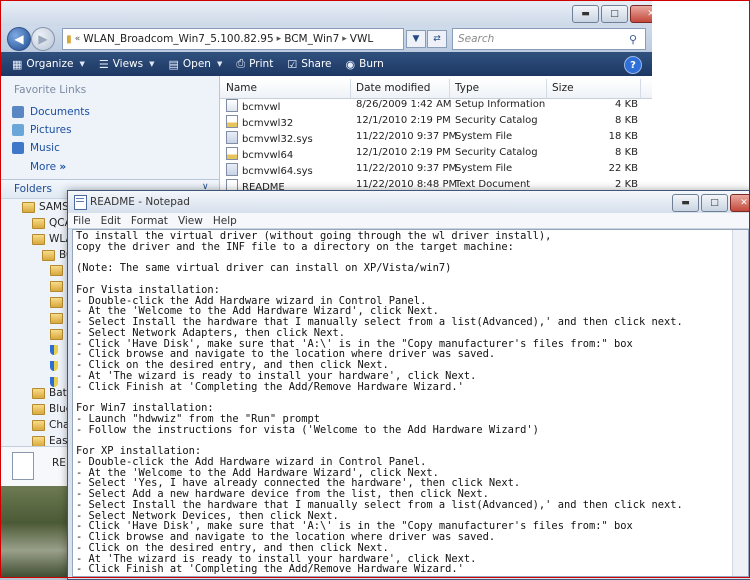 The width and height of the screenshot is (750, 580). I want to click on views-label: Views, so click(128, 64).